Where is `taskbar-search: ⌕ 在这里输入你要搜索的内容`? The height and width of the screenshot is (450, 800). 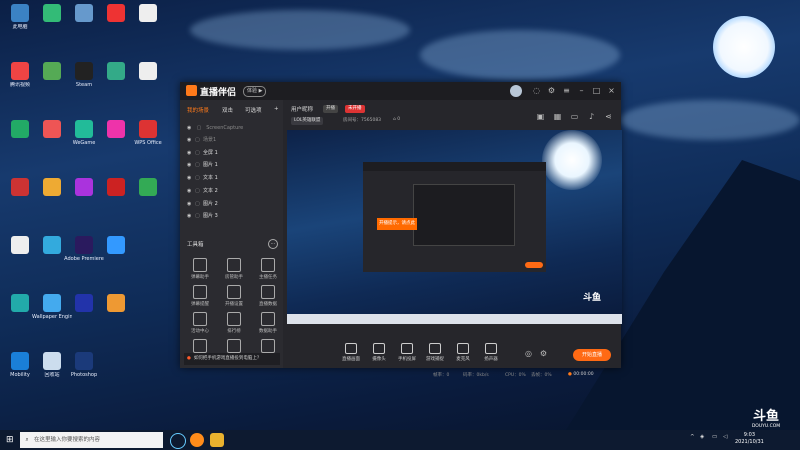 taskbar-search: ⌕ 在这里输入你要搜索的内容 is located at coordinates (91, 440).